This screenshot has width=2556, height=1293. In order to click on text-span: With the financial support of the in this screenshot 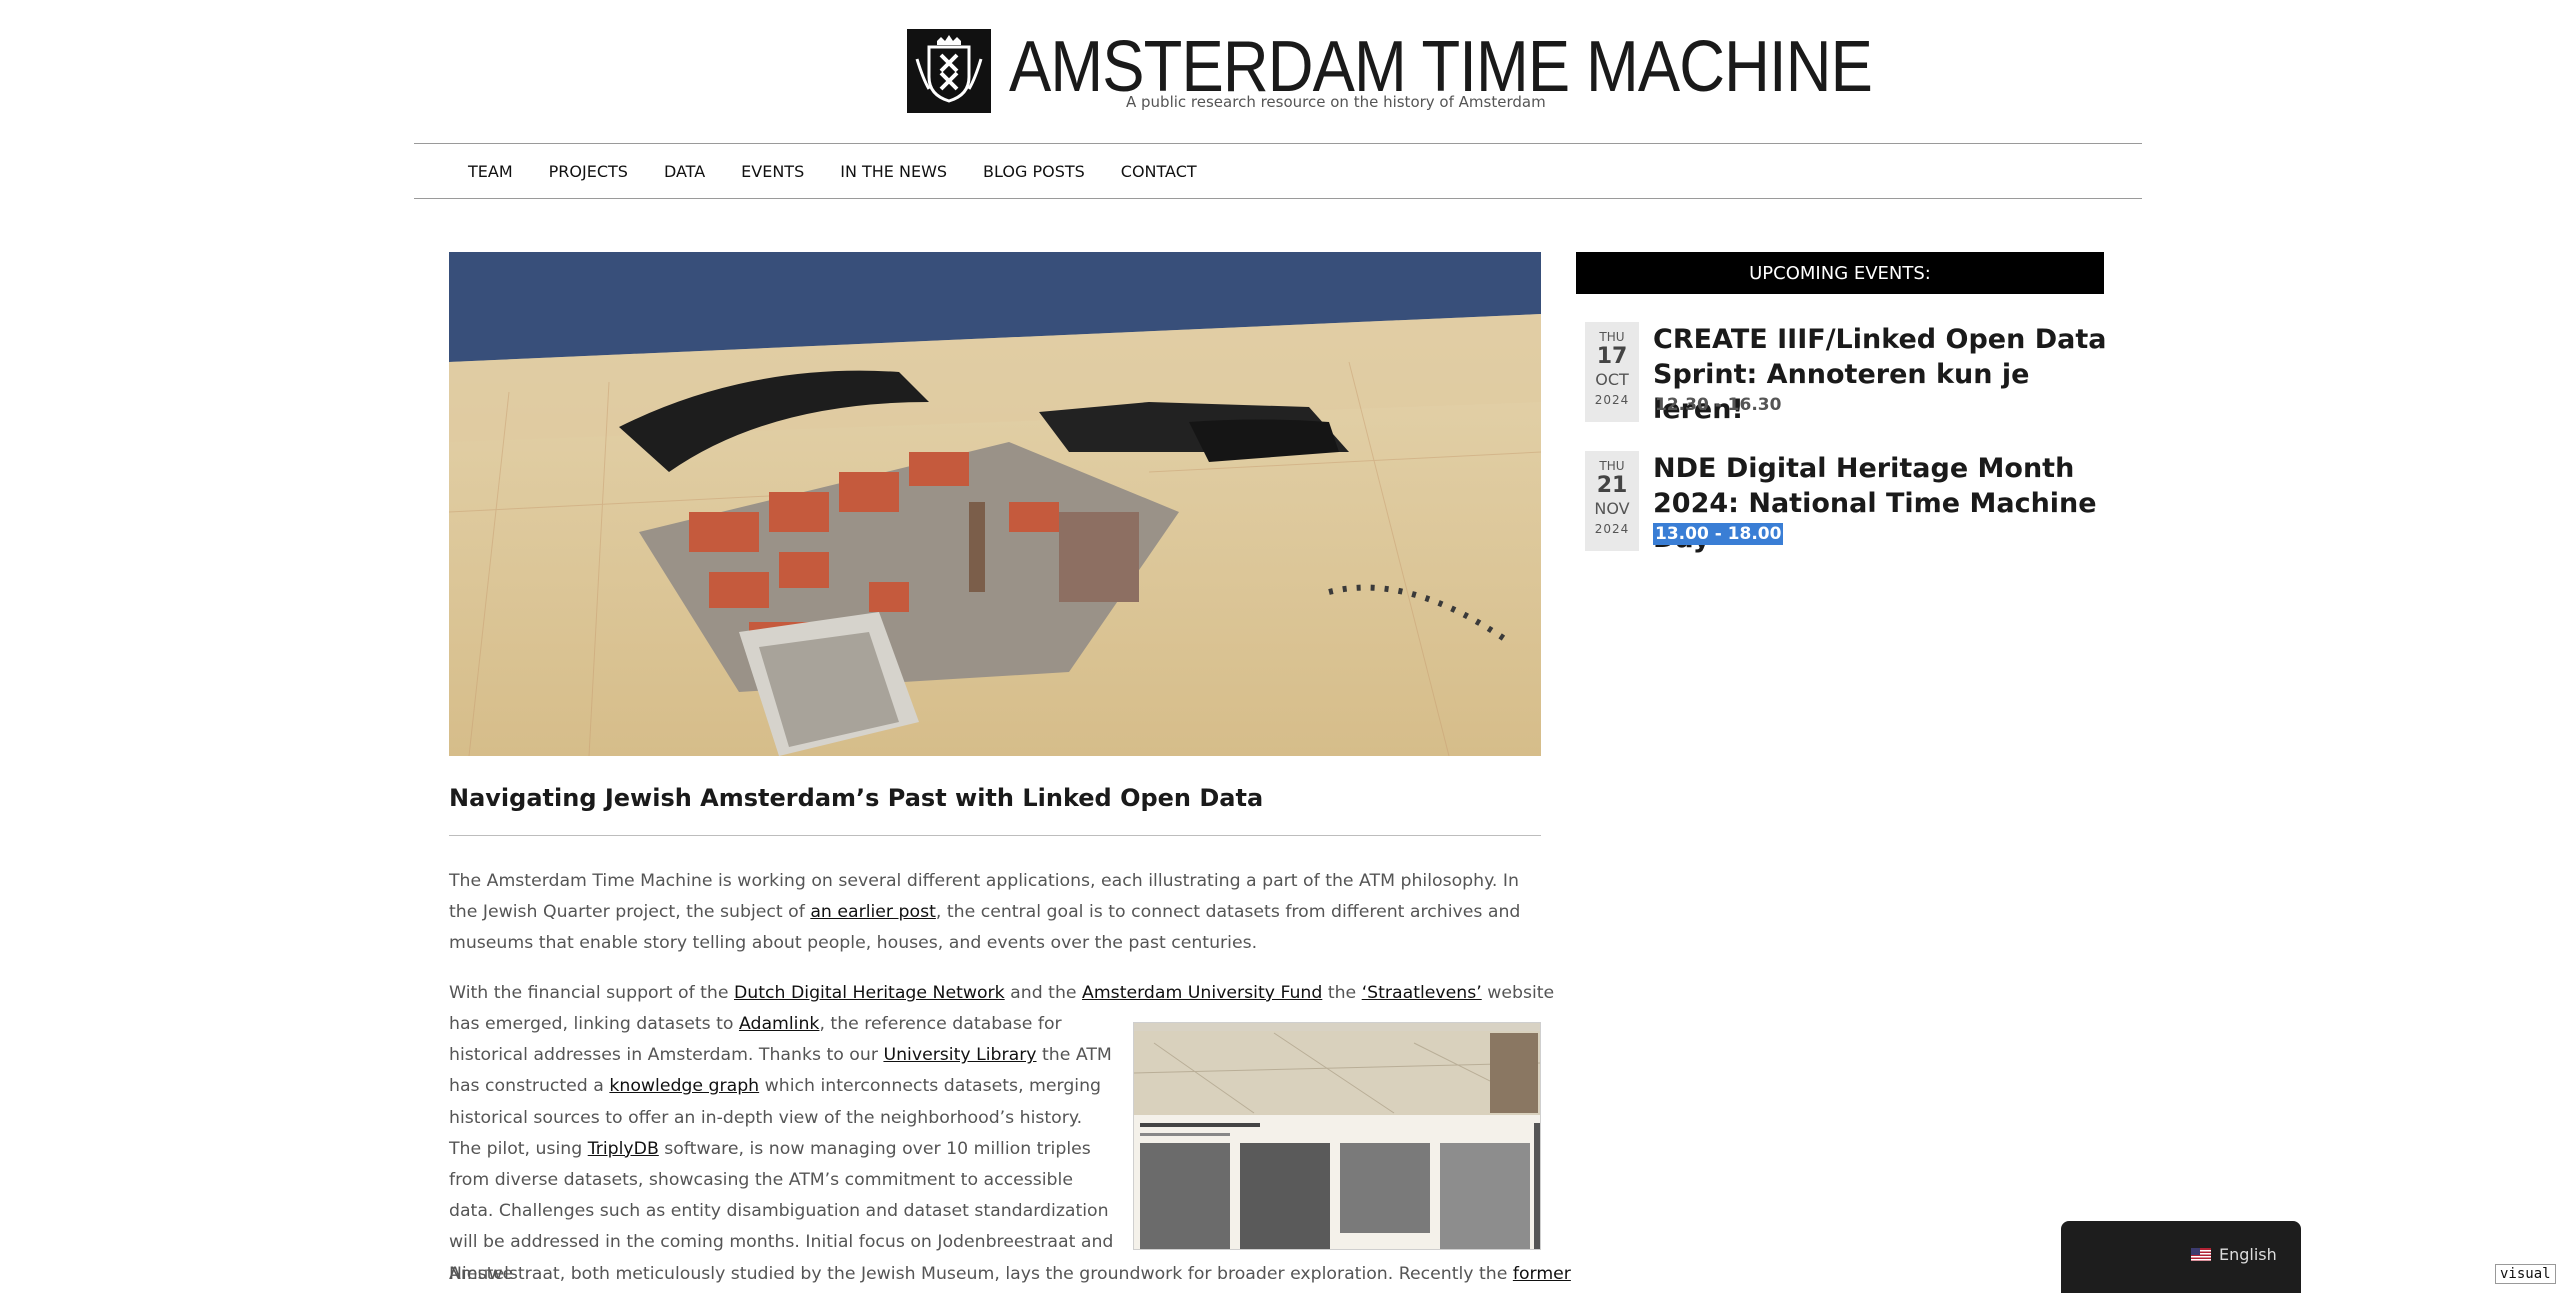, I will do `click(591, 993)`.